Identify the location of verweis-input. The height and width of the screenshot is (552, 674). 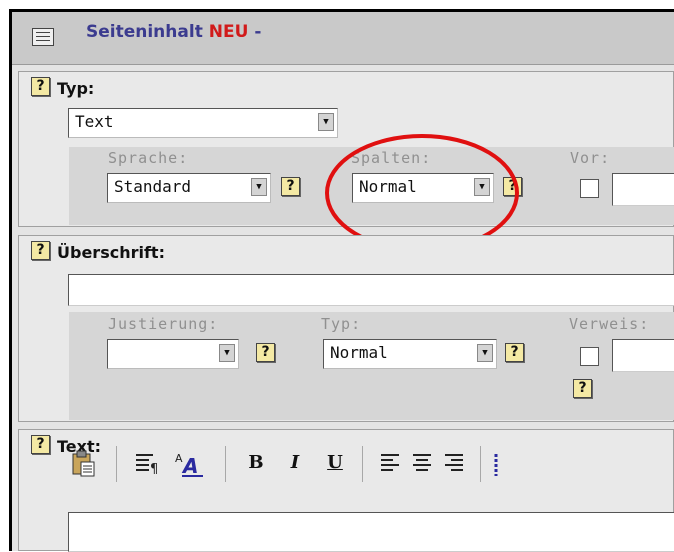
(643, 355).